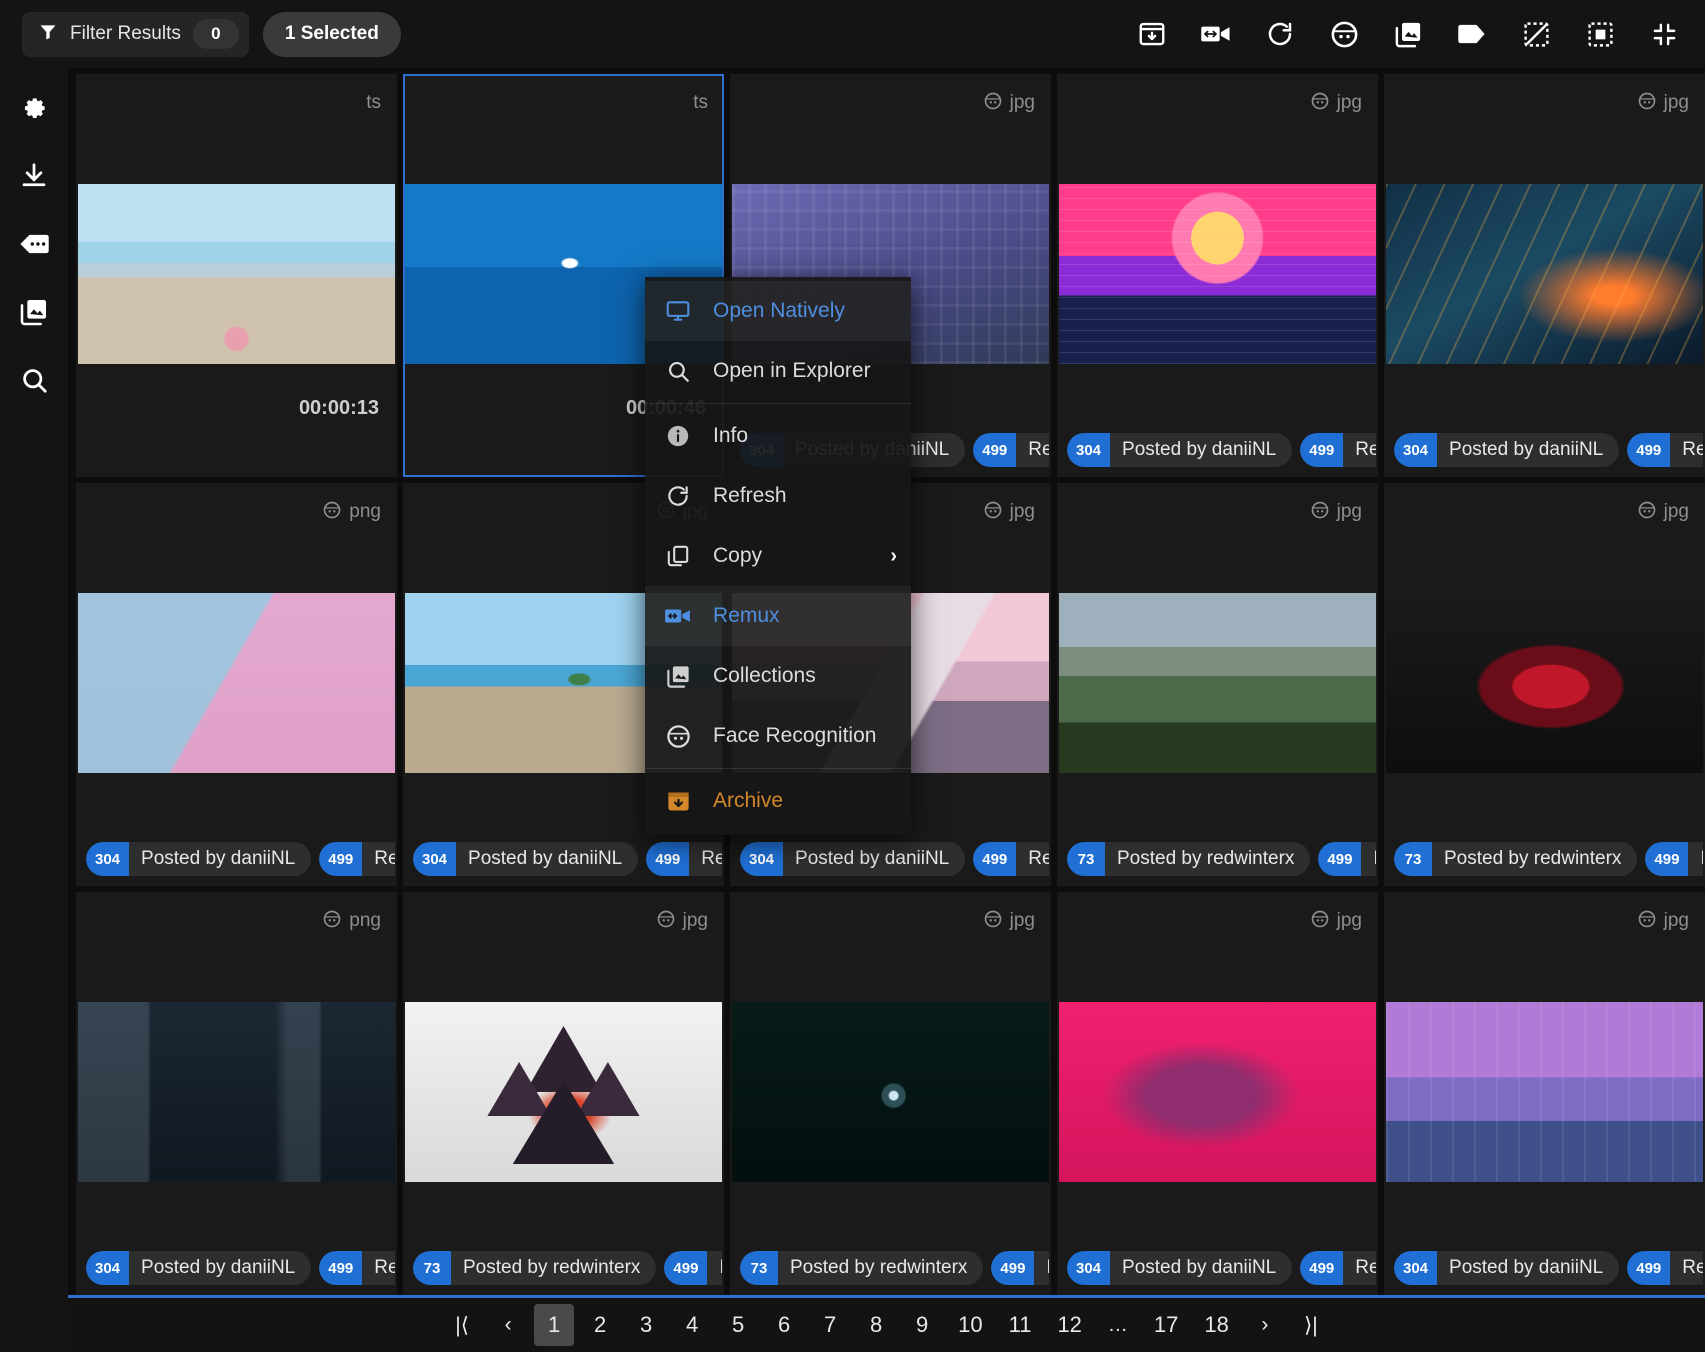  Describe the element at coordinates (778, 371) in the screenshot. I see `menu-item-open-in-explorer: Open in Explorer` at that location.